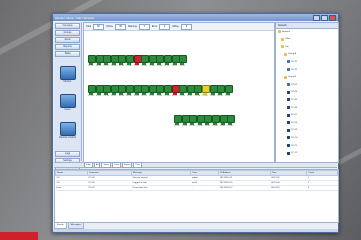 The image size is (361, 240). I want to click on remote-control-icon, so click(67, 129).